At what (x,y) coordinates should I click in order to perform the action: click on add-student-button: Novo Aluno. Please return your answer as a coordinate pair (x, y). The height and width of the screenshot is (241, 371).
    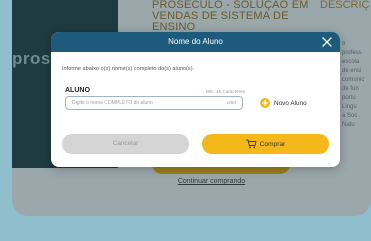
    Looking at the image, I should click on (283, 103).